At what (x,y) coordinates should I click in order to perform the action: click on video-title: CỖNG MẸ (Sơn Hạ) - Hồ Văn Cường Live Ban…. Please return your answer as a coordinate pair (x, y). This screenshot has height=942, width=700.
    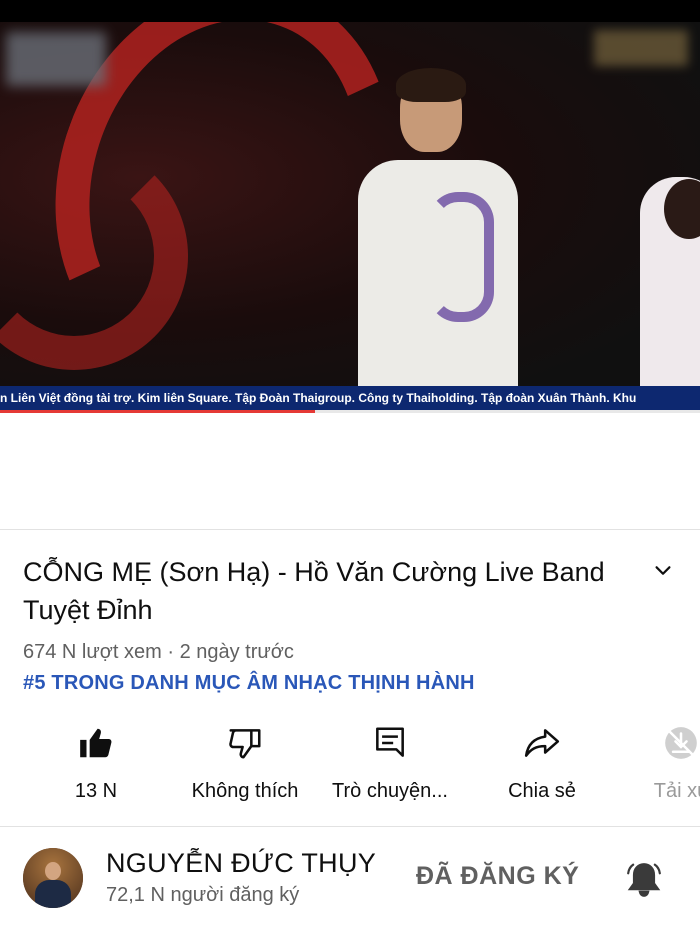
    Looking at the image, I should click on (323, 591).